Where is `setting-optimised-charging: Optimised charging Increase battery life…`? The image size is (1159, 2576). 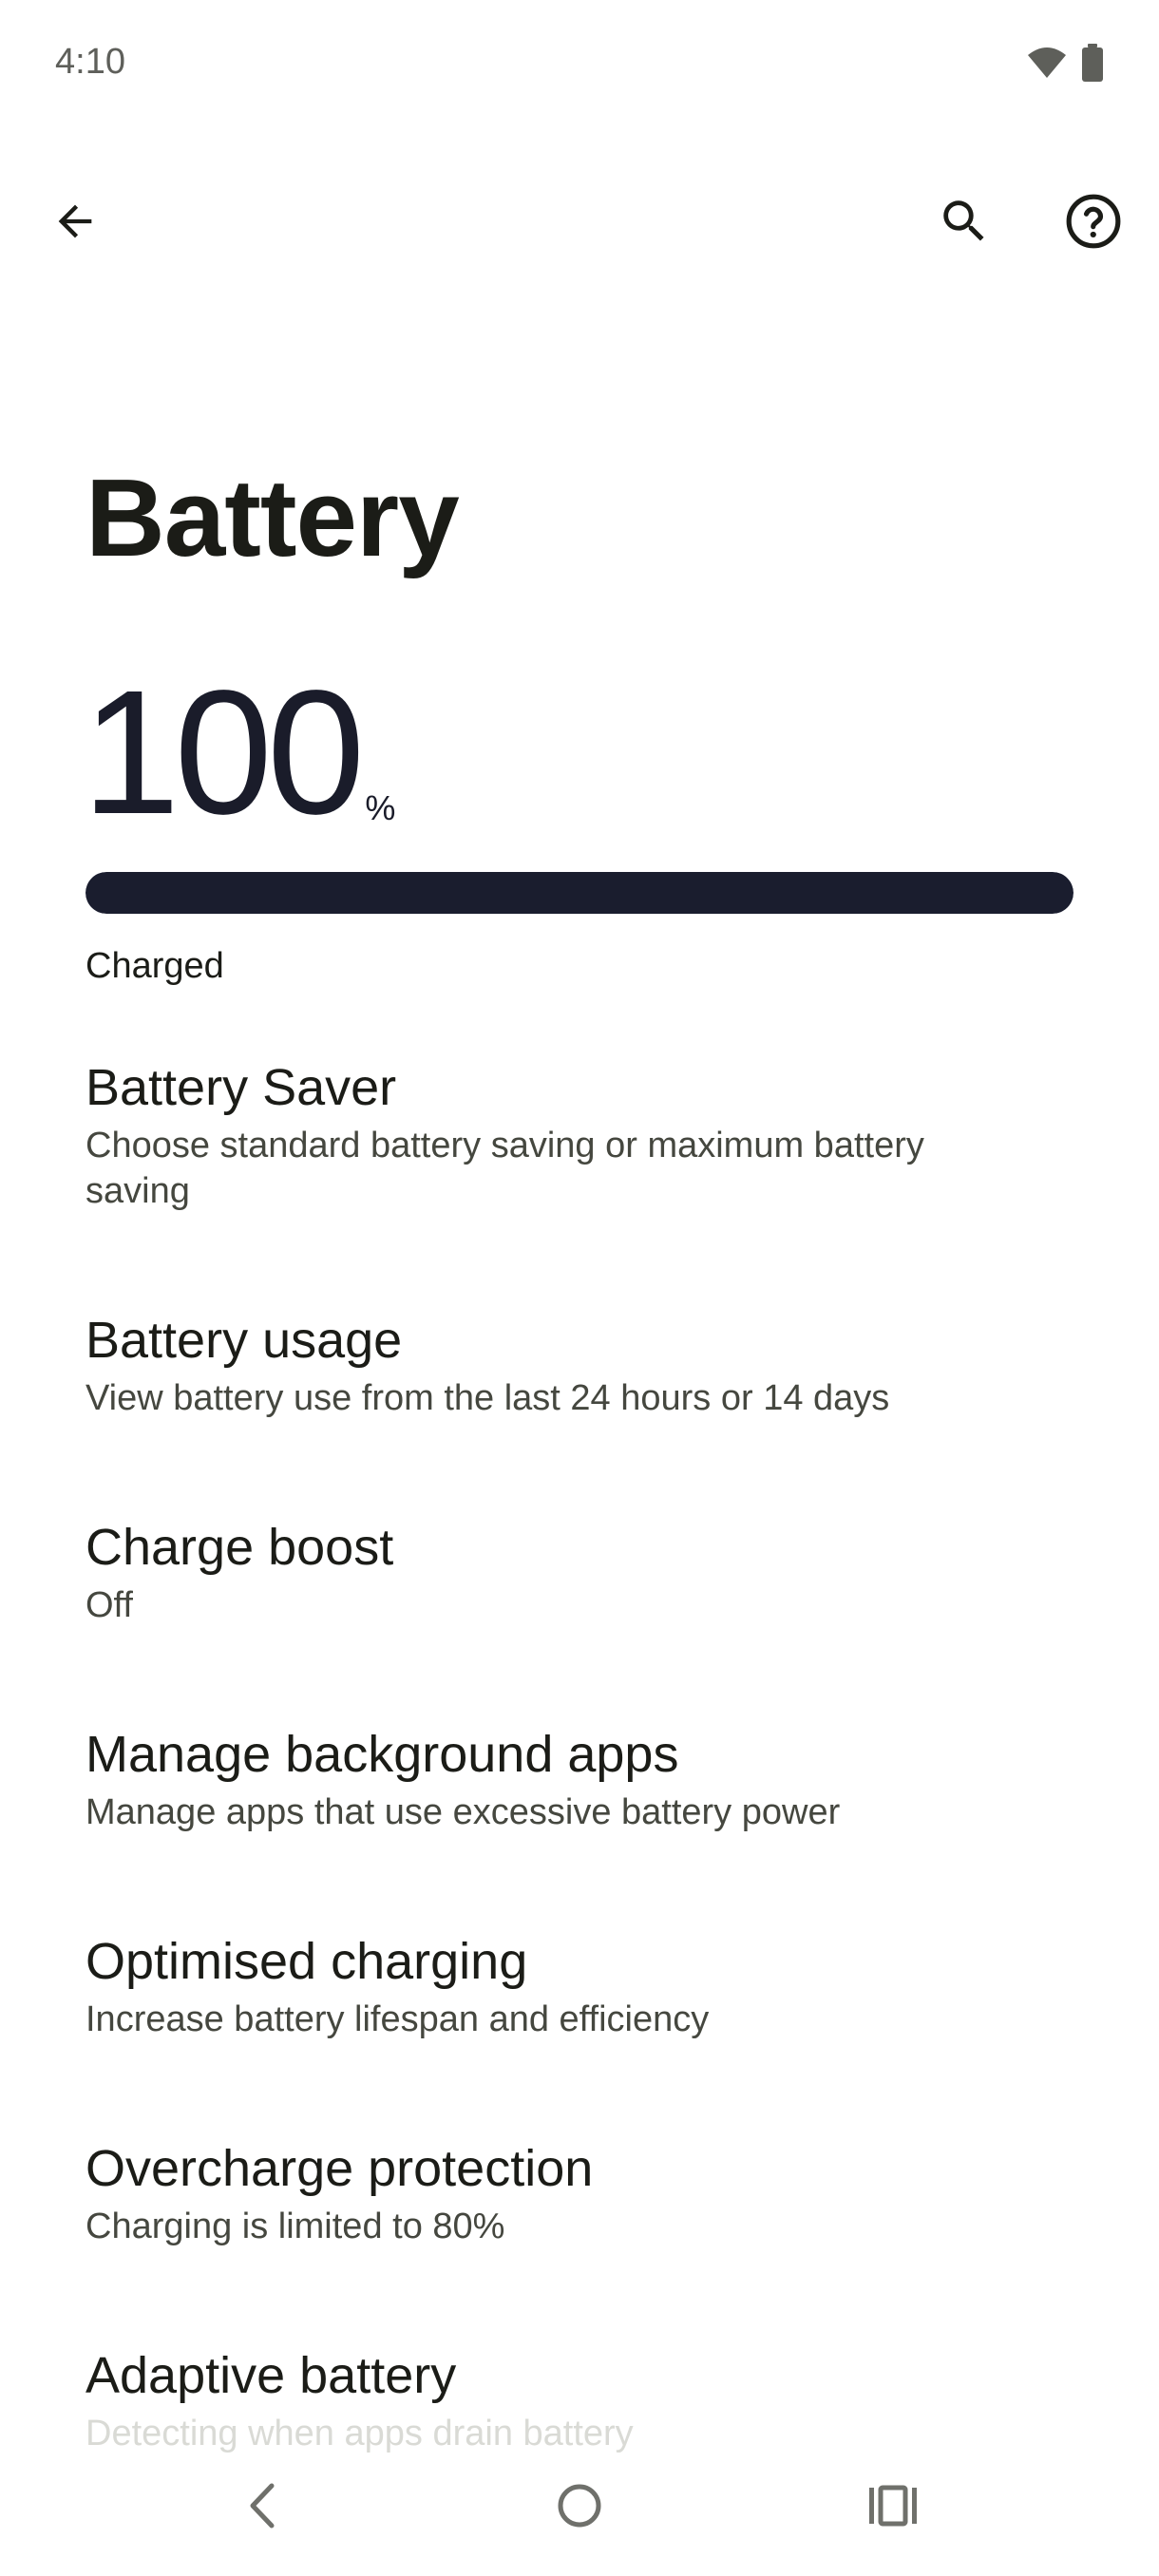
setting-optimised-charging: Optimised charging Increase battery life… is located at coordinates (579, 1985).